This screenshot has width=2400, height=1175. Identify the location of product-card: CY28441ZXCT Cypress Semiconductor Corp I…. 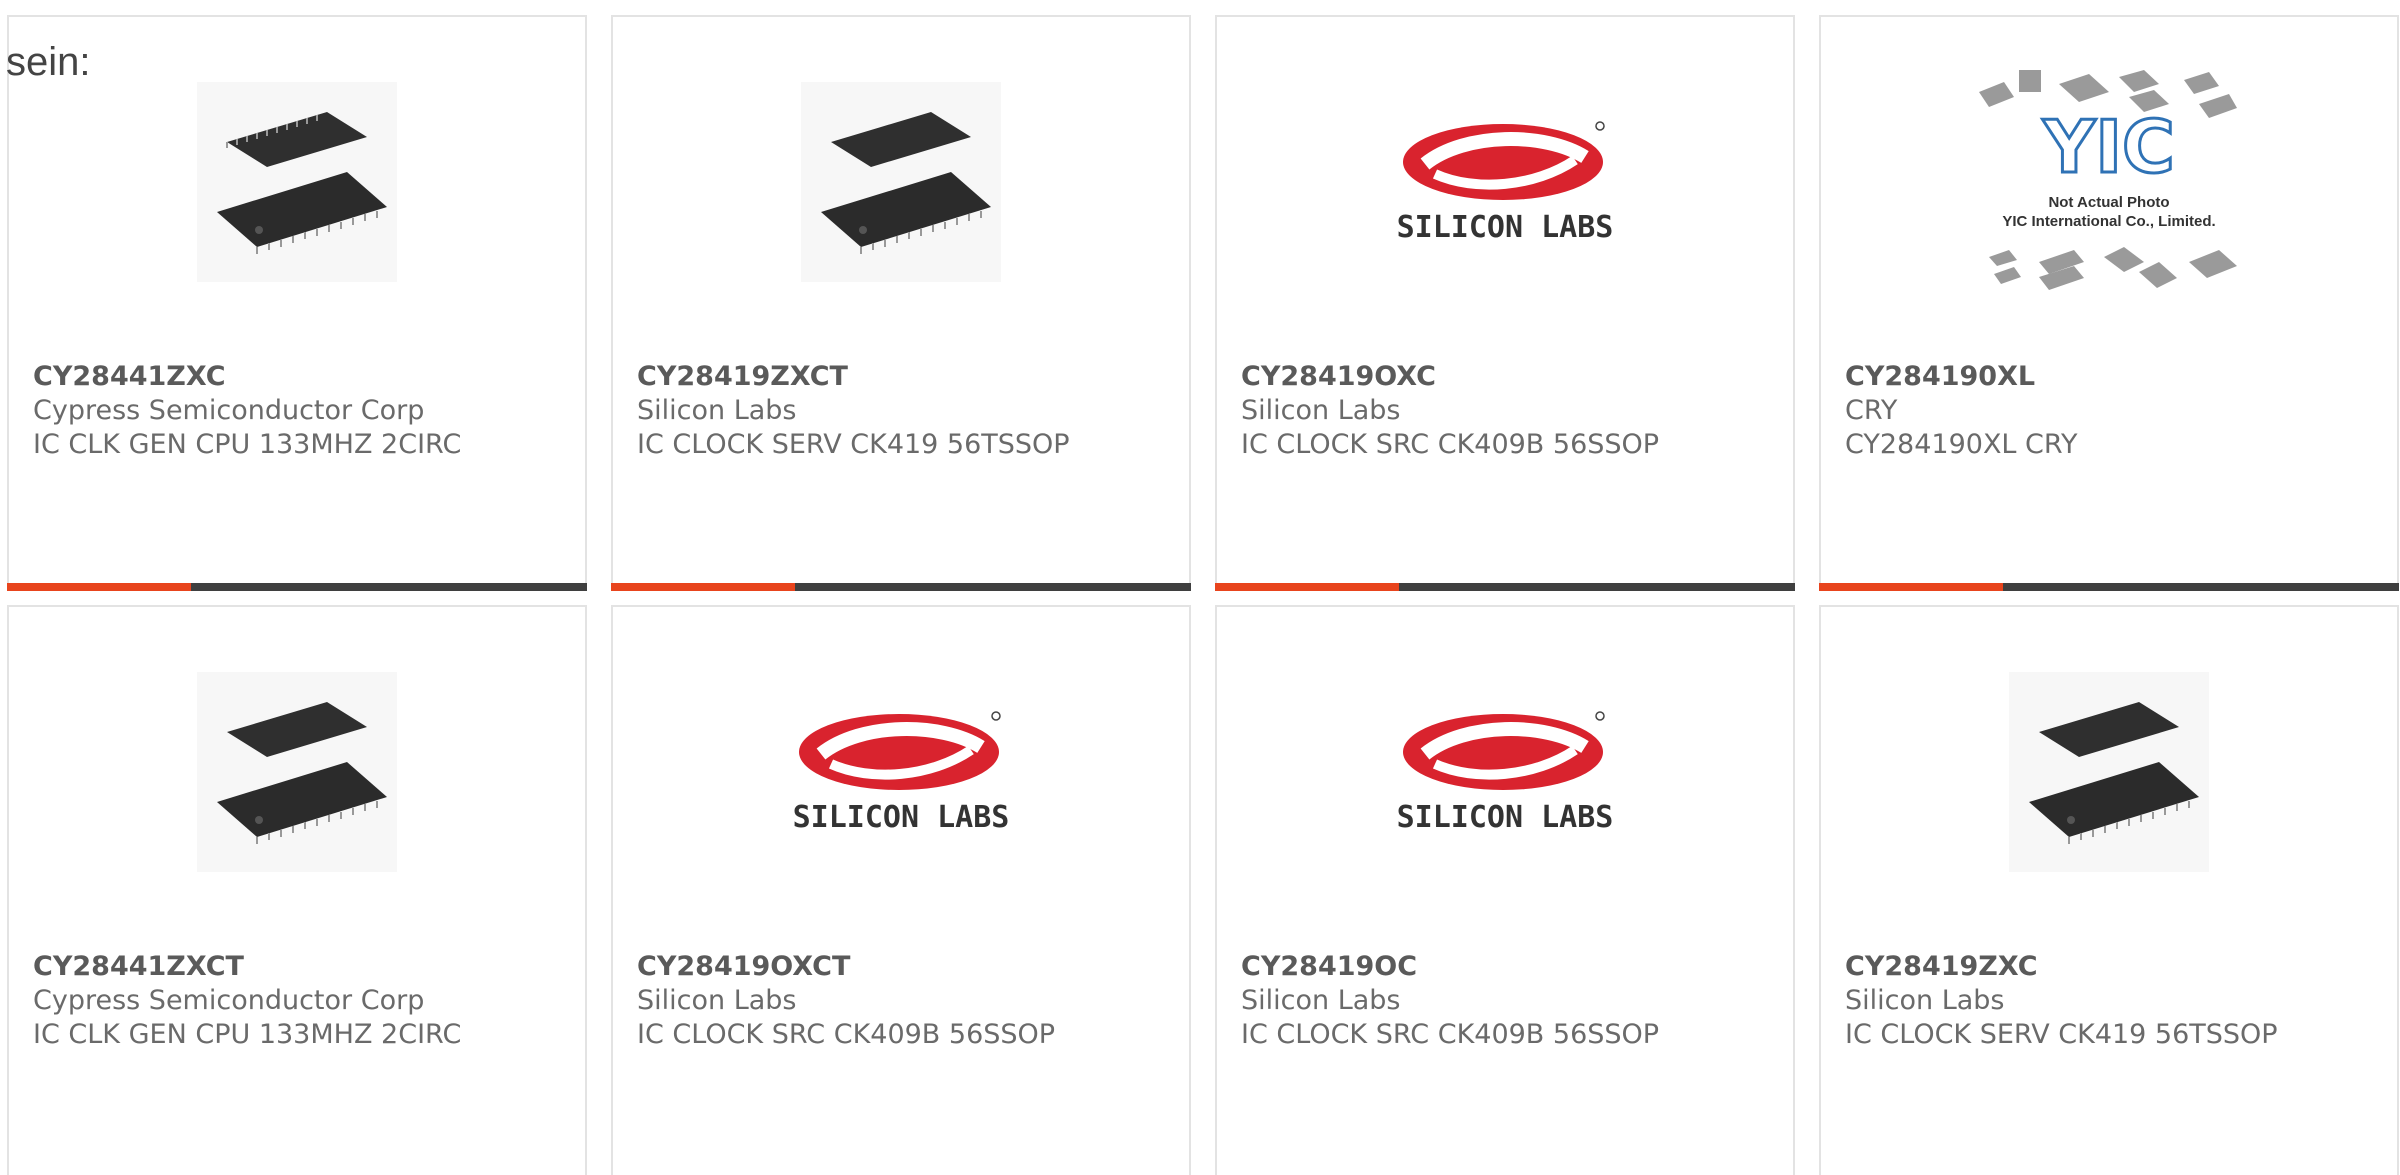
(297, 890).